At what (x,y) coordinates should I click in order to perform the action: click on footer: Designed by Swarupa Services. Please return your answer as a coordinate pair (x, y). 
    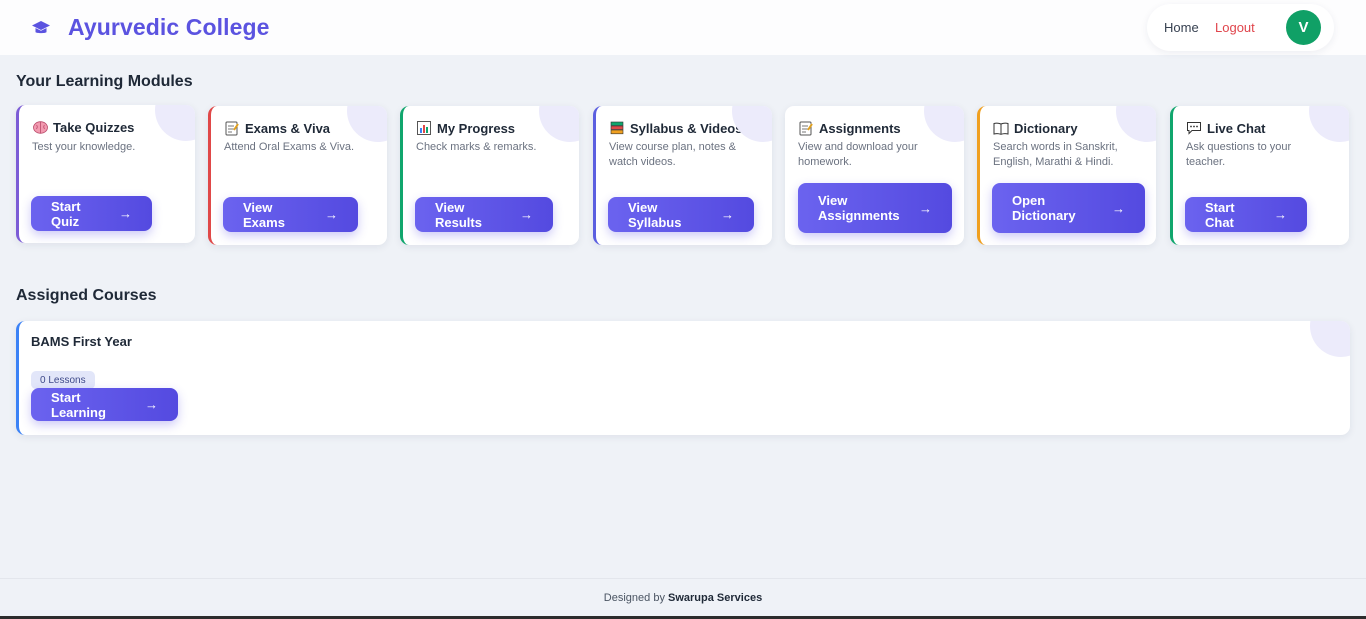
    Looking at the image, I should click on (683, 598).